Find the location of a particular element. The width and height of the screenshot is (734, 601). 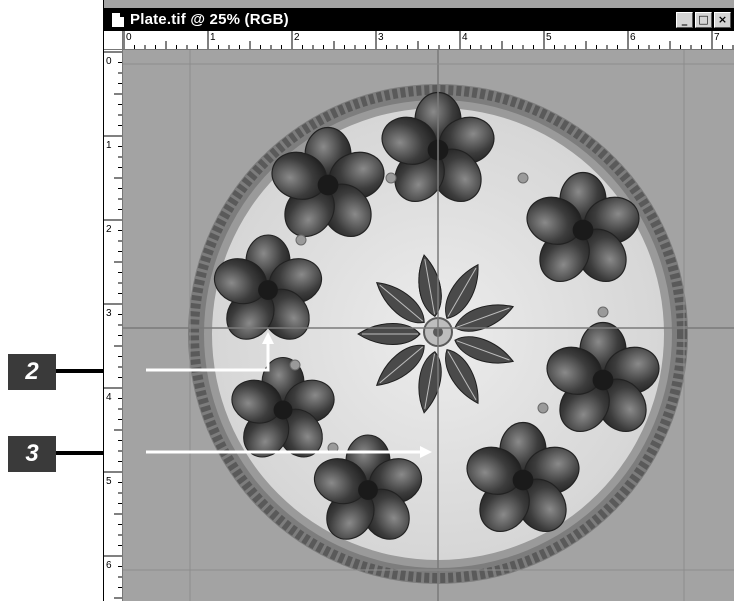

restore-button: □ is located at coordinates (703, 20).